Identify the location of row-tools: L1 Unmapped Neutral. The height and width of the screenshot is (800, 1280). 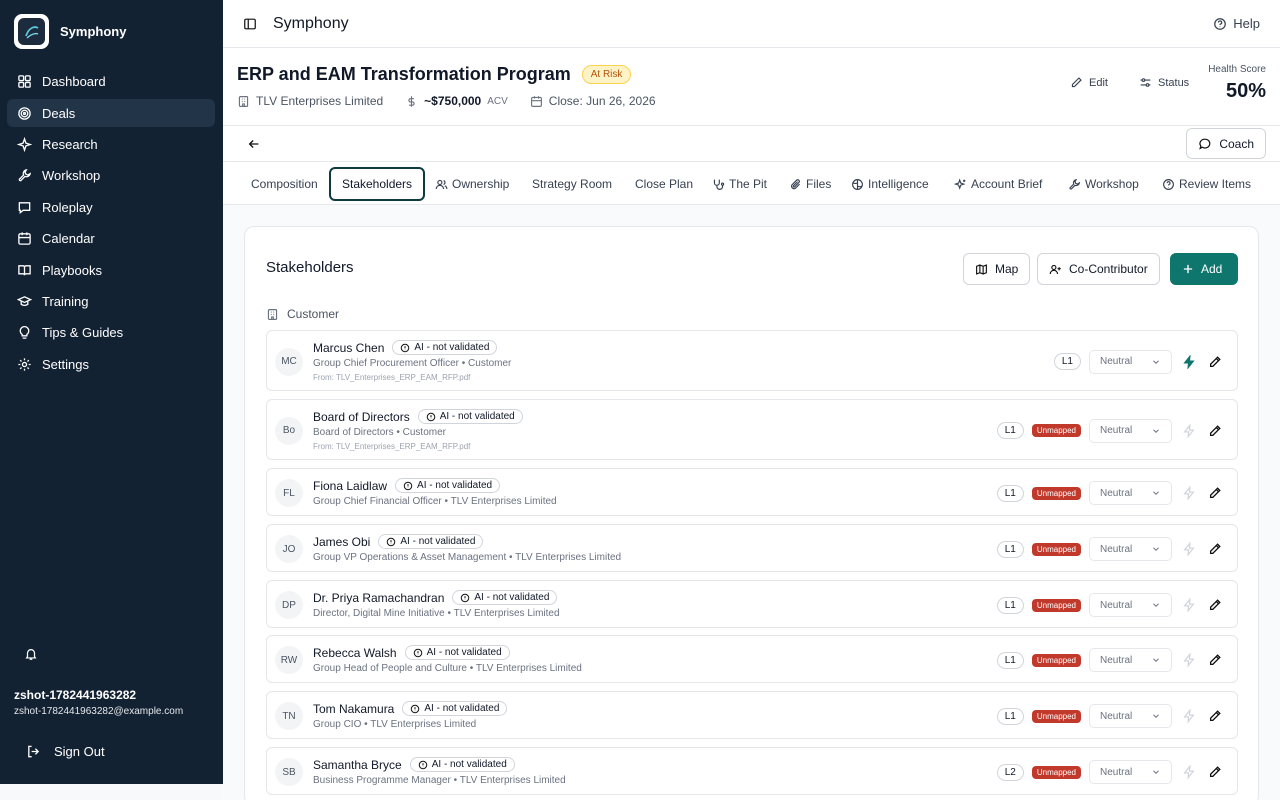
(1110, 605).